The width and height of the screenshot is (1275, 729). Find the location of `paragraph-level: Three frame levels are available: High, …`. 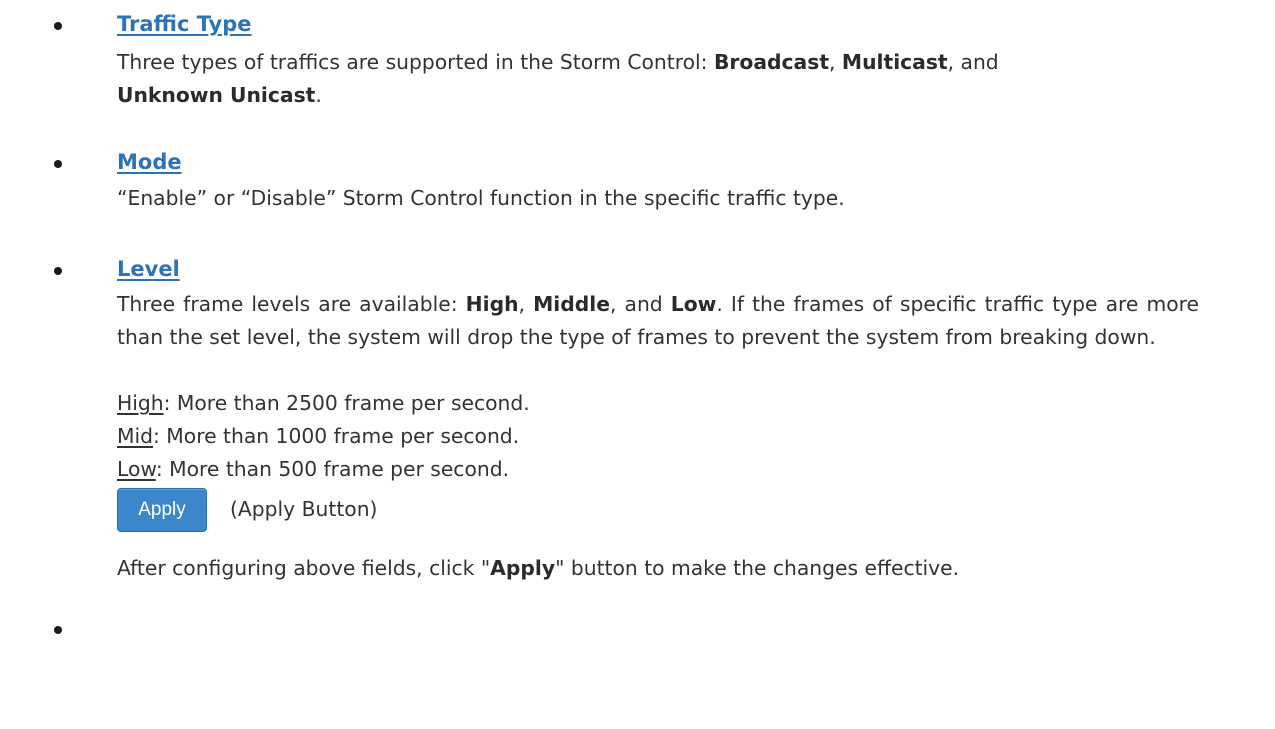

paragraph-level: Three frame levels are available: High, … is located at coordinates (658, 320).